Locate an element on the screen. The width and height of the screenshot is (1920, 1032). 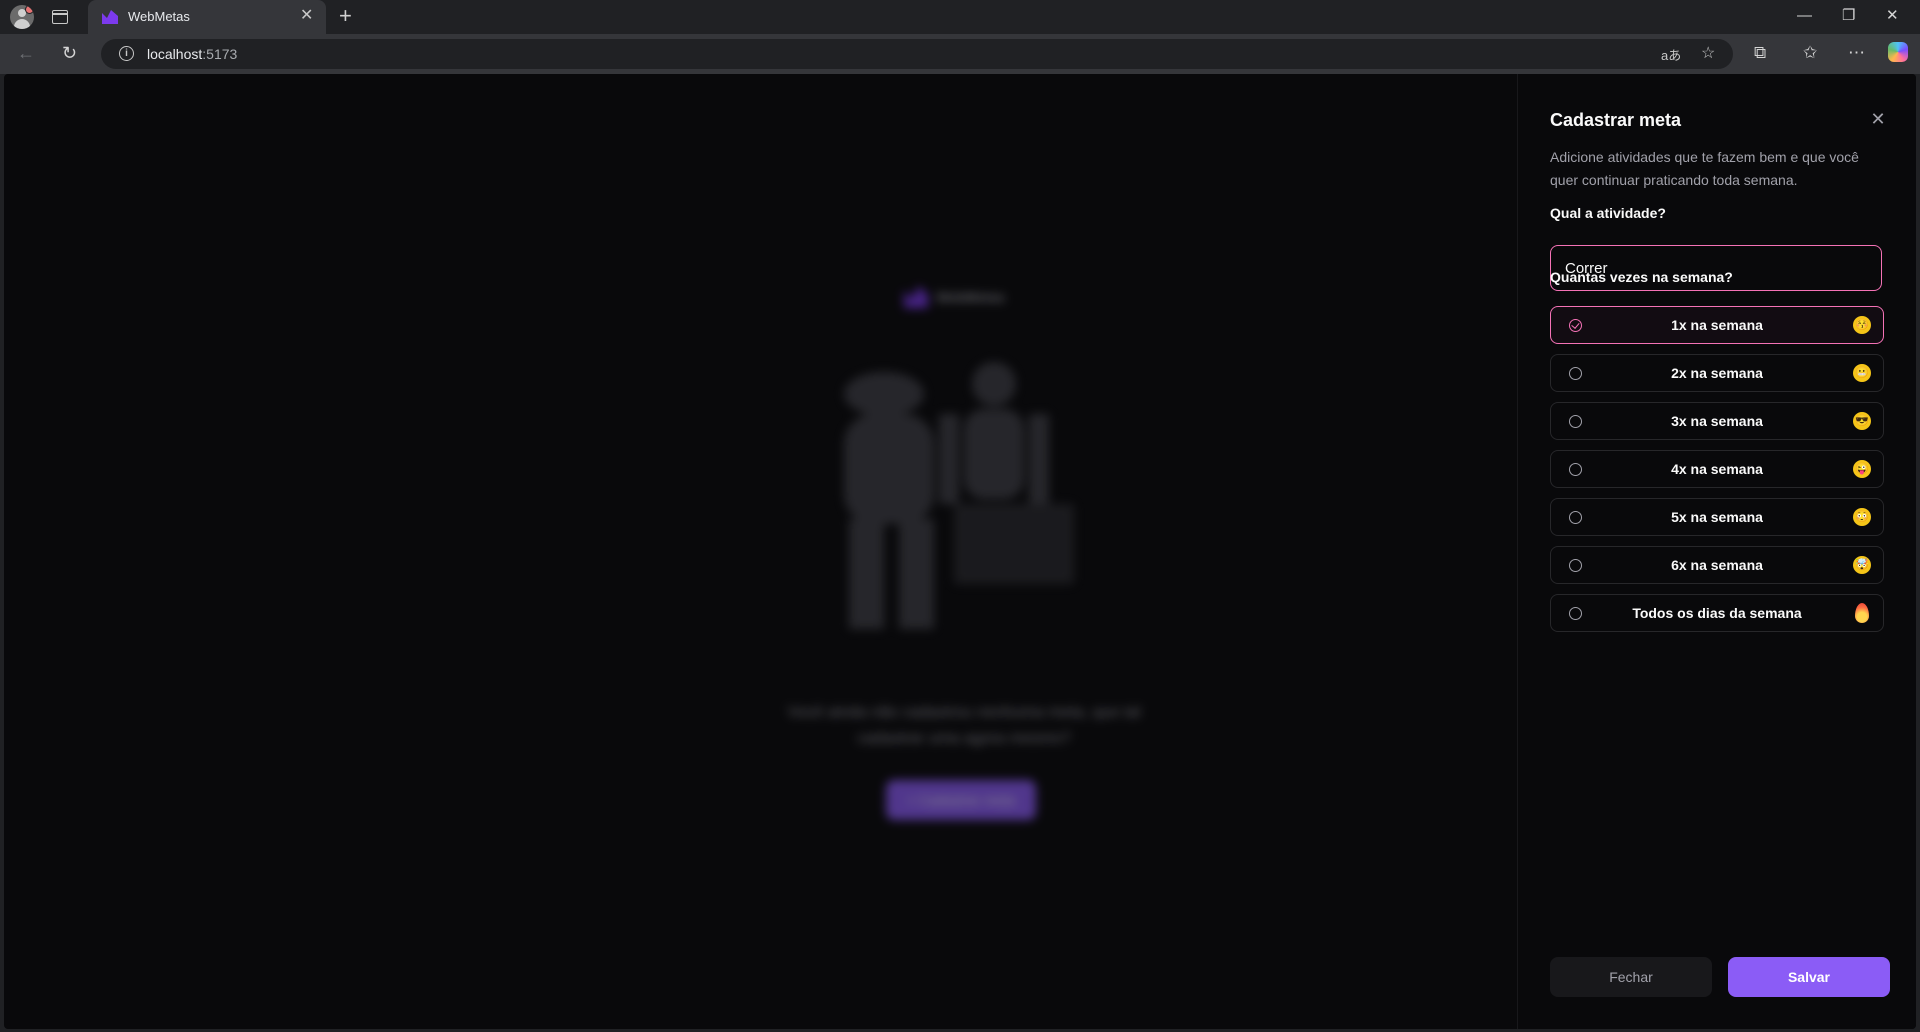
drawer-title: Cadastrar meta is located at coordinates (1616, 120).